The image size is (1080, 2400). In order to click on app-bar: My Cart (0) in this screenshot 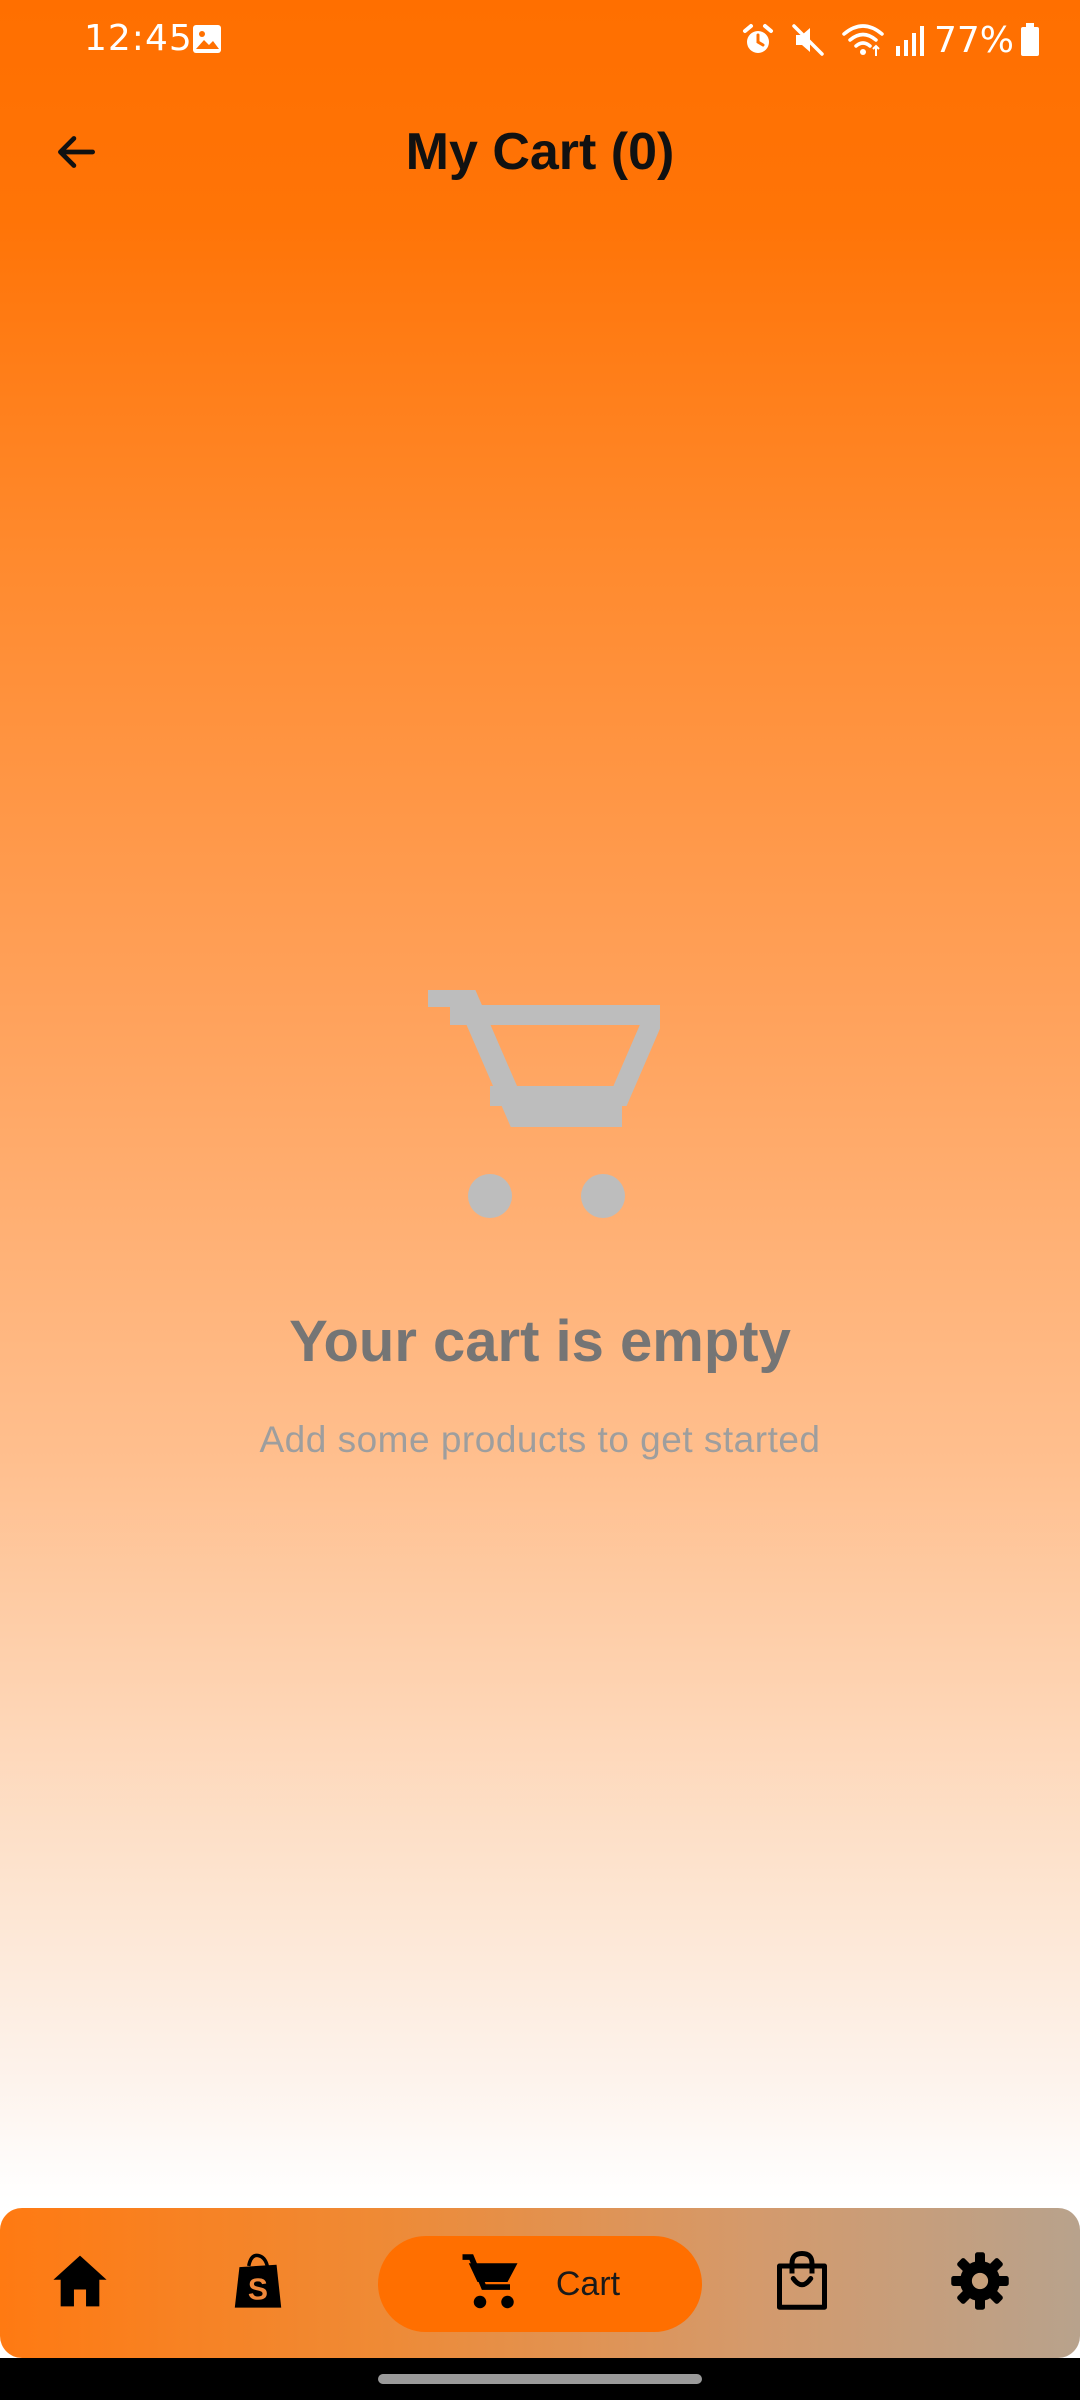, I will do `click(540, 154)`.